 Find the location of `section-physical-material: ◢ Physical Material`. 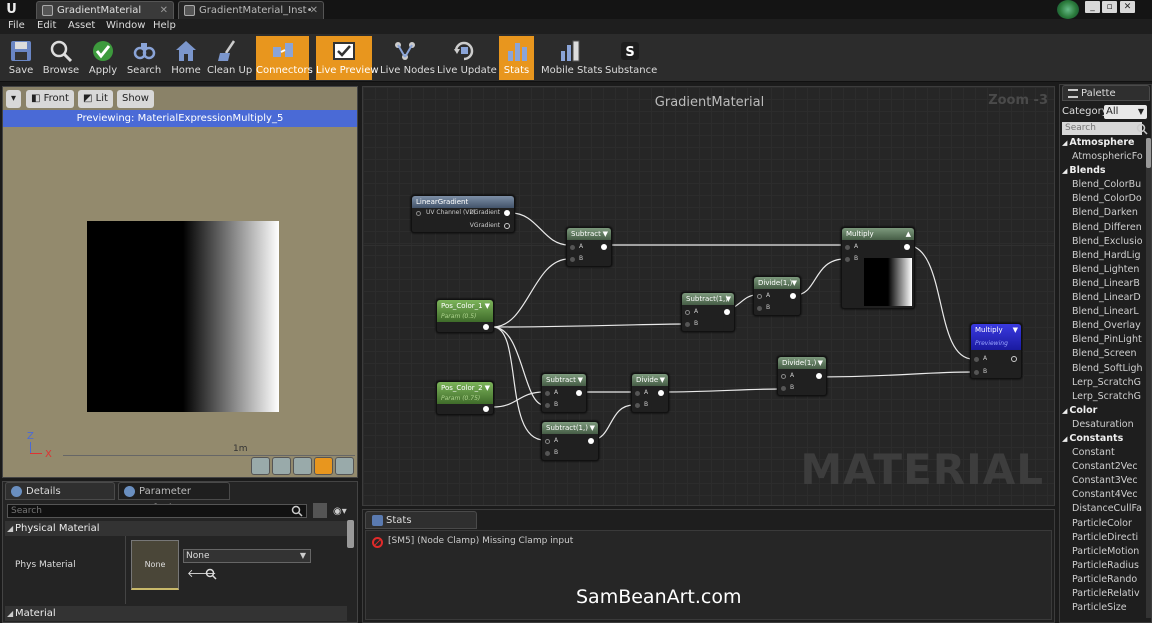

section-physical-material: ◢ Physical Material is located at coordinates (176, 528).